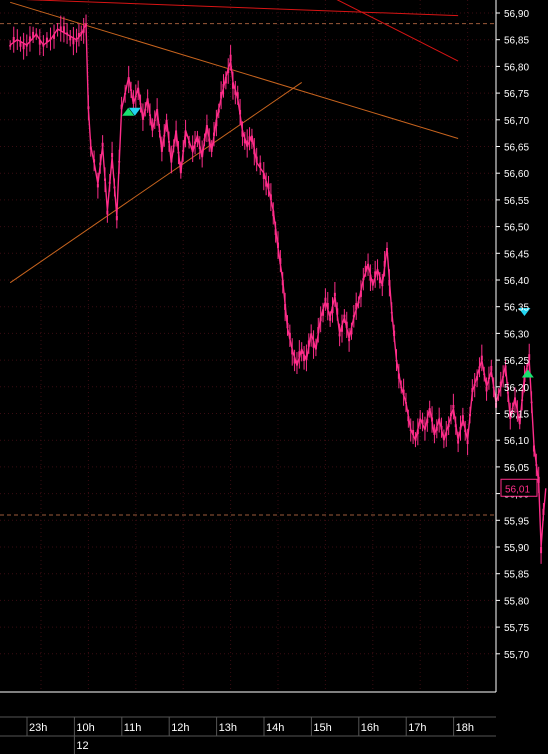 The image size is (548, 754). I want to click on x-tick-label: 10h, so click(85, 728).